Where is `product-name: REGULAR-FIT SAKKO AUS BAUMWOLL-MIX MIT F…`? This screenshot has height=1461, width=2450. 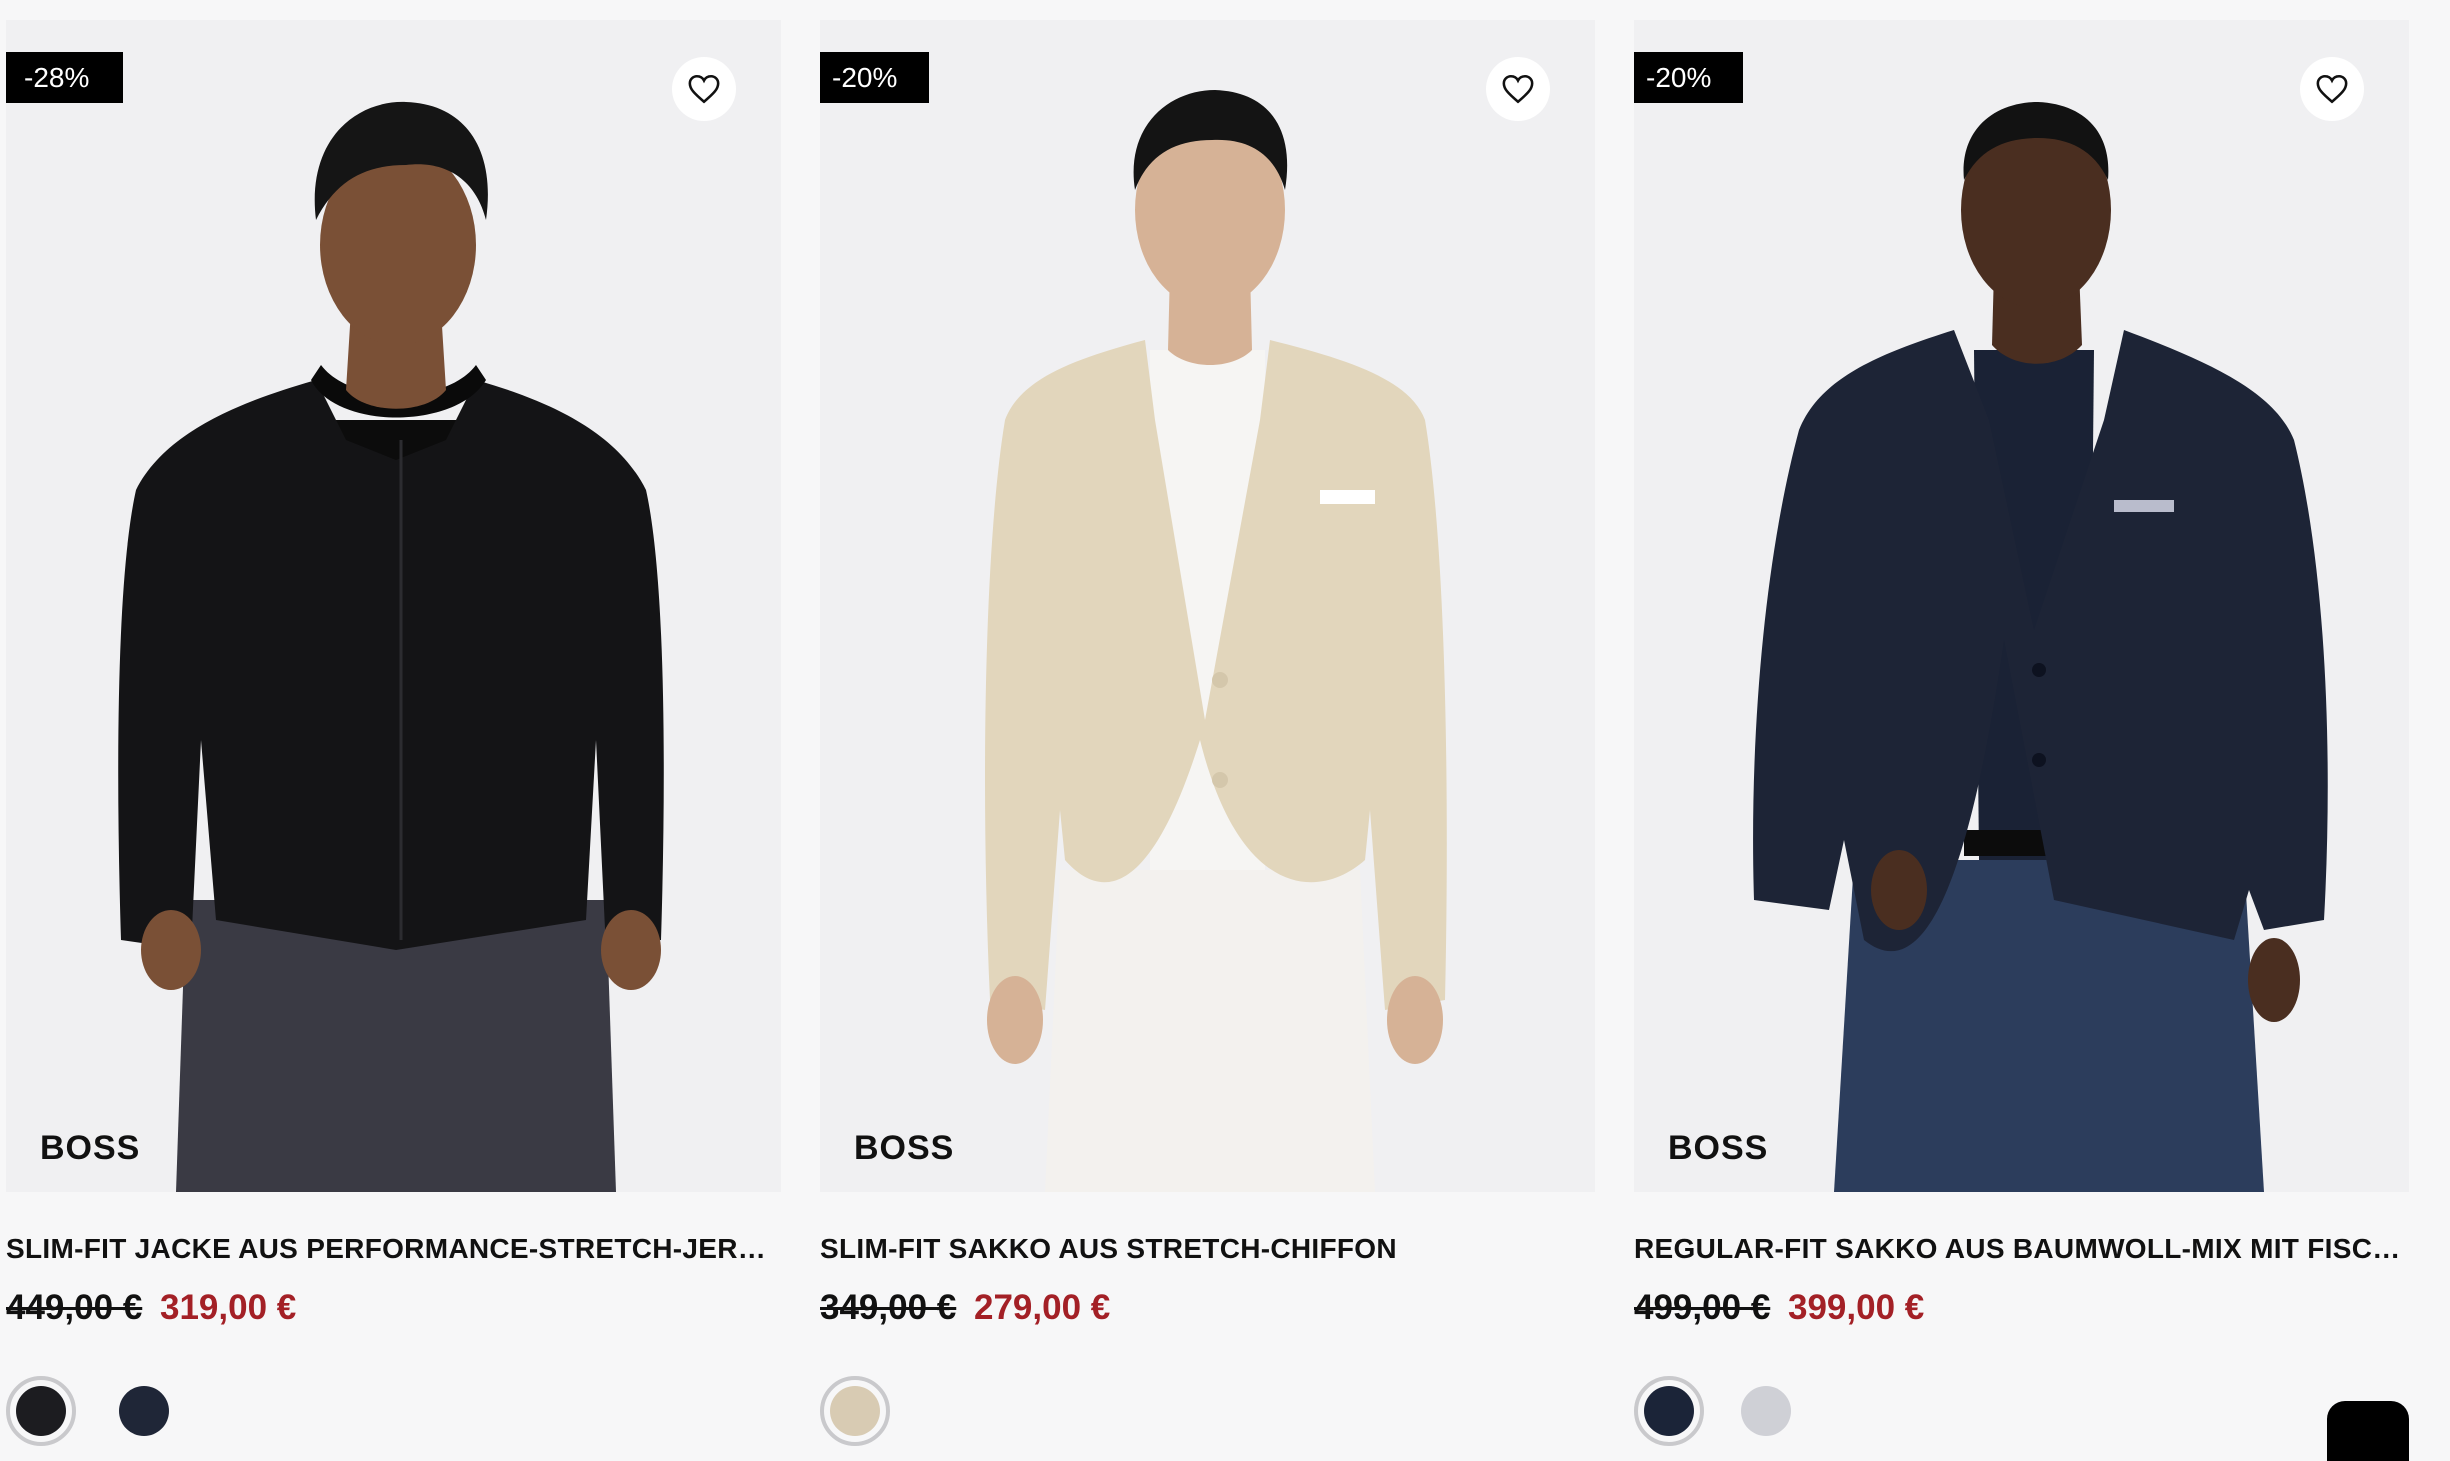 product-name: REGULAR-FIT SAKKO AUS BAUMWOLL-MIX MIT F… is located at coordinates (2021, 1249).